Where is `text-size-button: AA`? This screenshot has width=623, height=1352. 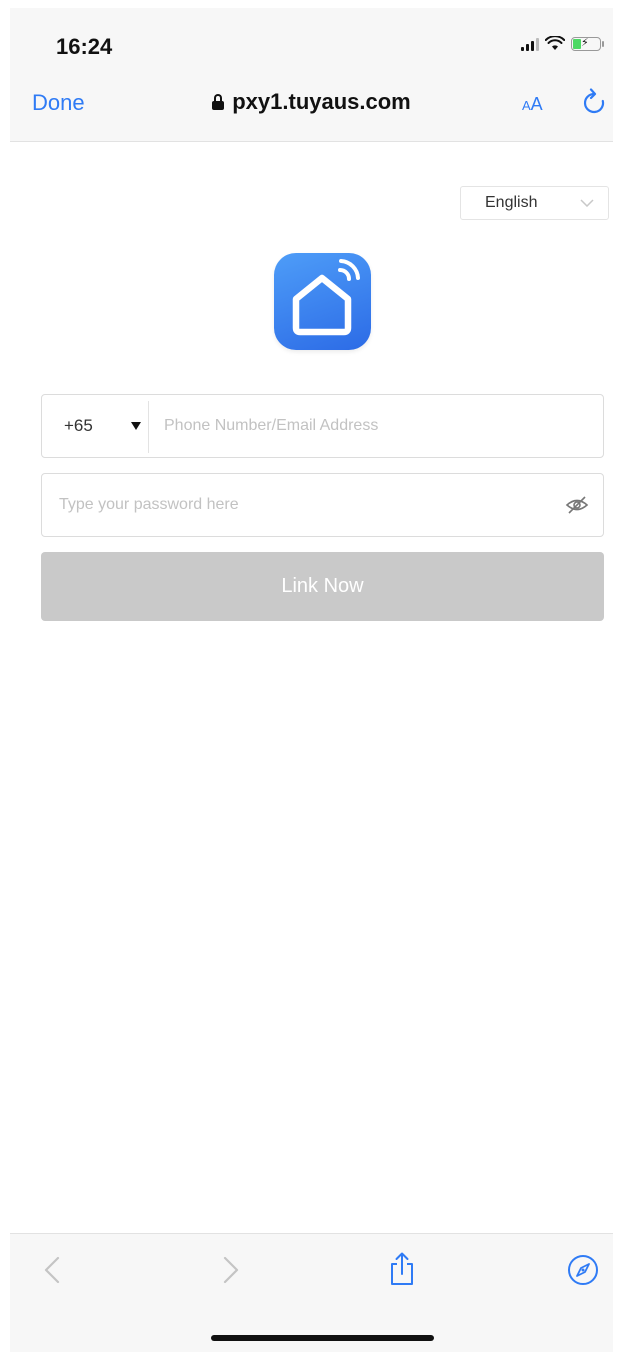
text-size-button: AA is located at coordinates (532, 104).